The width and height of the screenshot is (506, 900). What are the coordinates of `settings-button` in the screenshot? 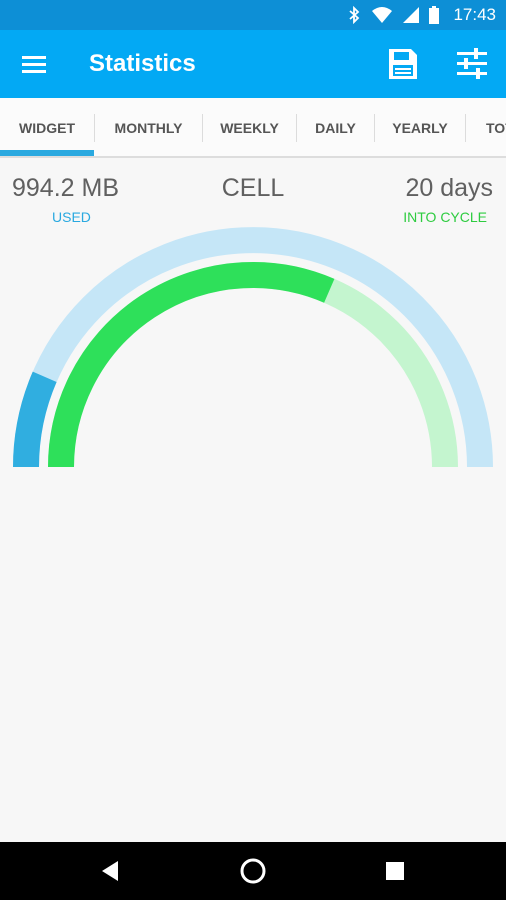 It's located at (472, 64).